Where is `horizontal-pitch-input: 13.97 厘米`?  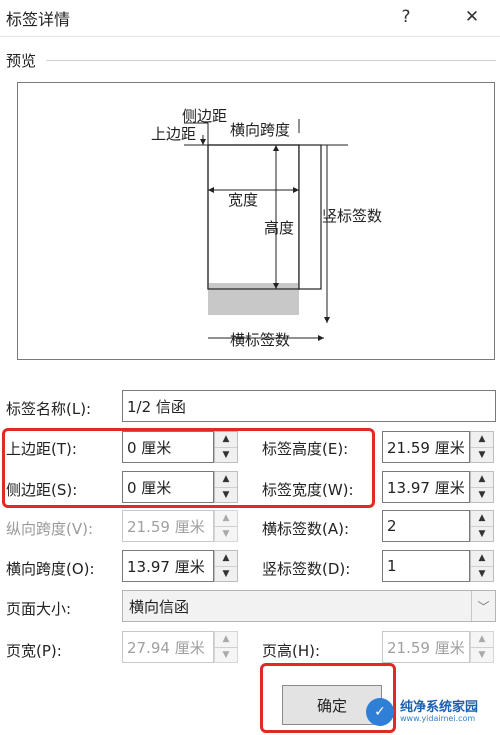 horizontal-pitch-input: 13.97 厘米 is located at coordinates (168, 566).